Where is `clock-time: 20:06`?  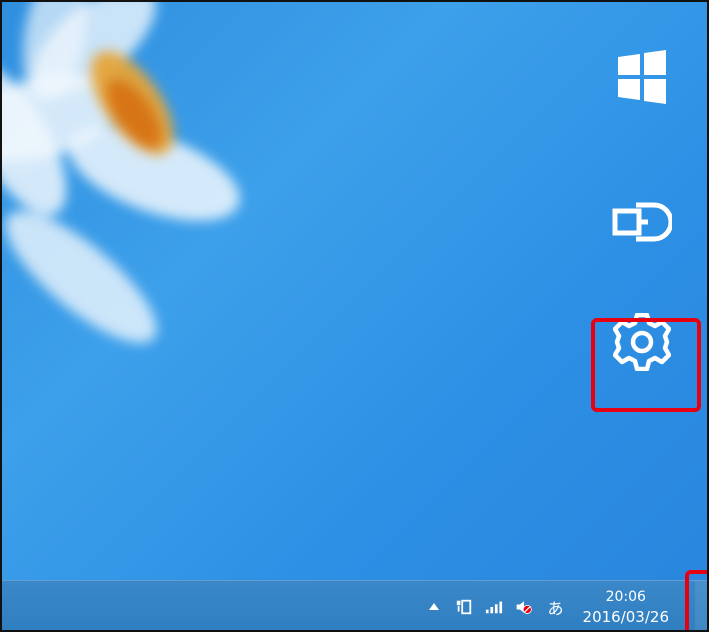
clock-time: 20:06 is located at coordinates (625, 597).